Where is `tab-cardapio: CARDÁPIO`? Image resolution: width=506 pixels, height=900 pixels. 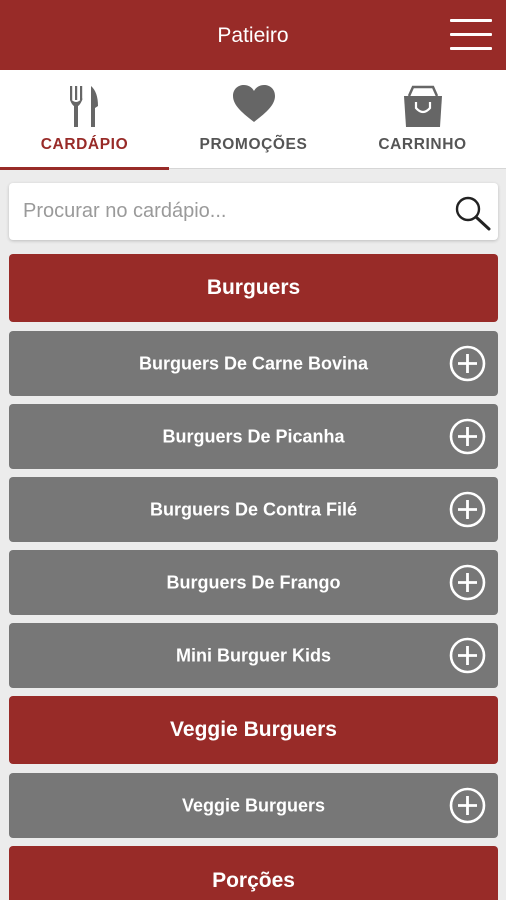
tab-cardapio: CARDÁPIO is located at coordinates (84, 120).